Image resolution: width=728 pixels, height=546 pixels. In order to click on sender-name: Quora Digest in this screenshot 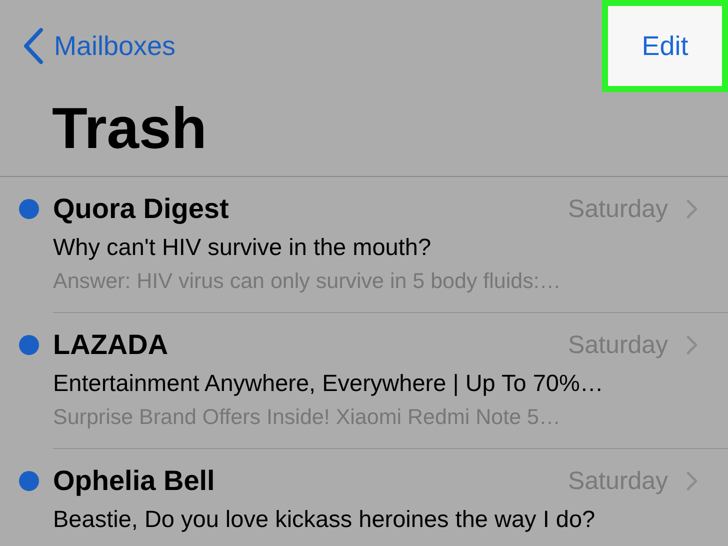, I will do `click(141, 209)`.